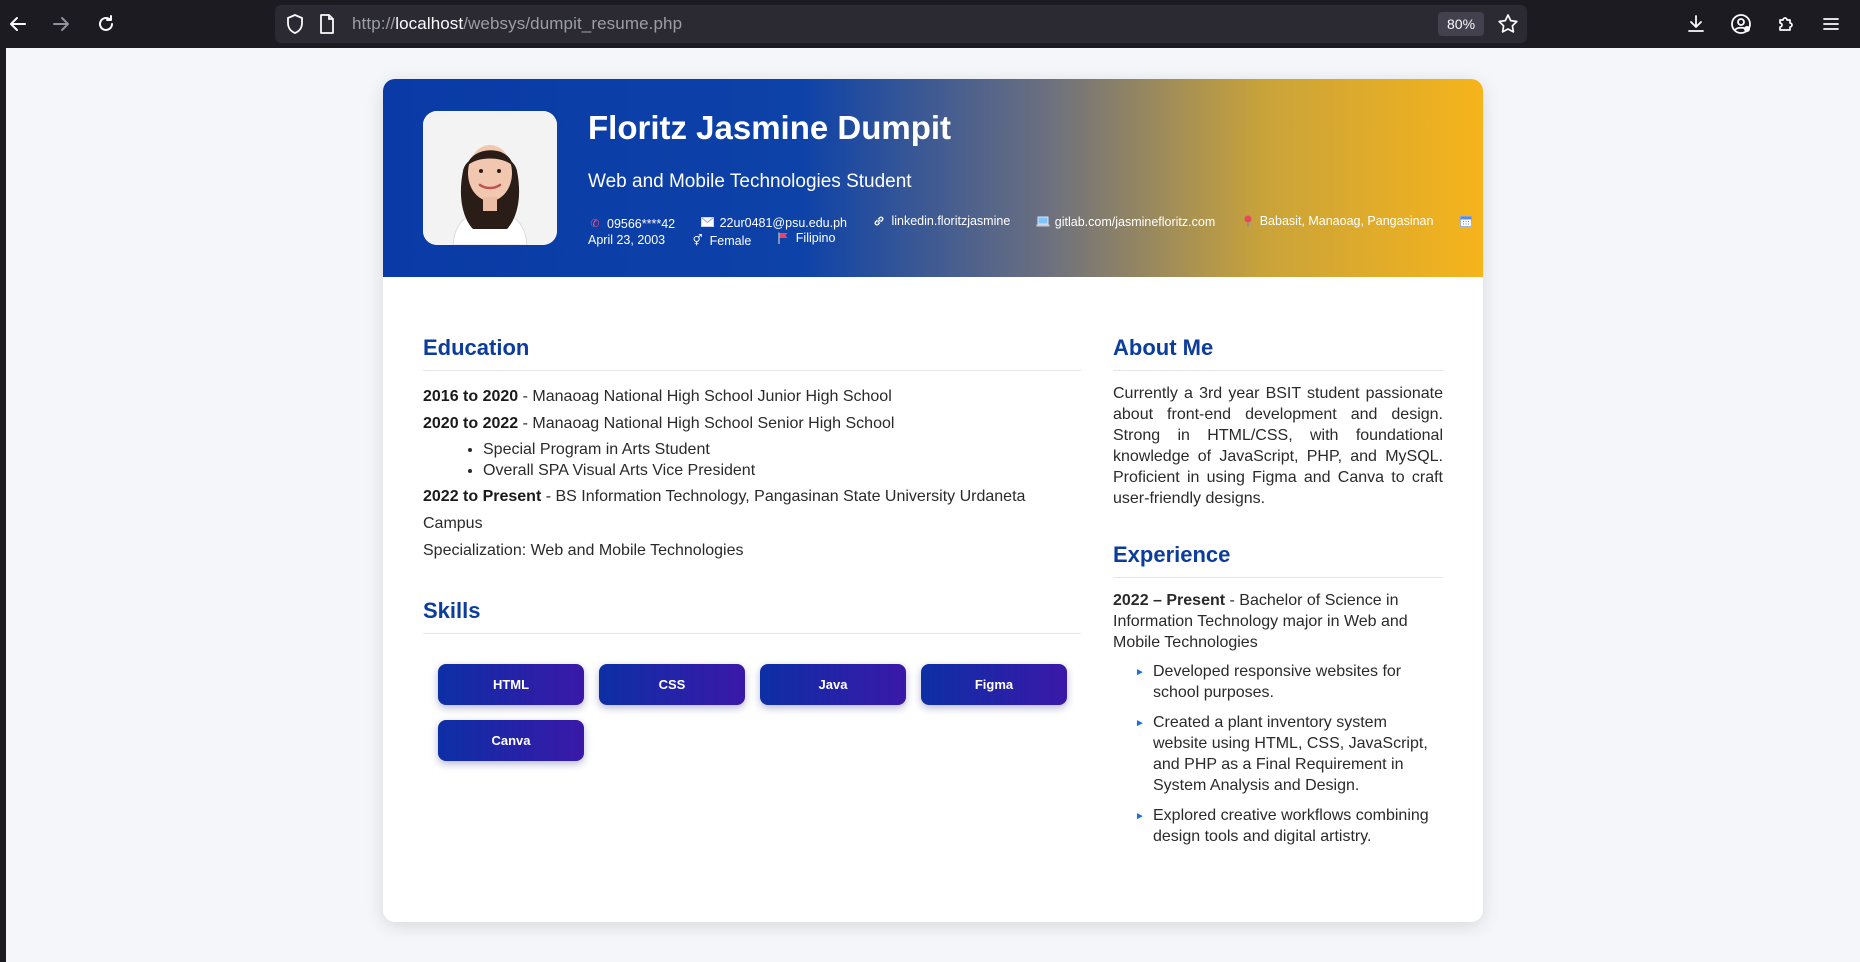 Image resolution: width=1860 pixels, height=962 pixels. I want to click on skill-java-button: Java, so click(833, 684).